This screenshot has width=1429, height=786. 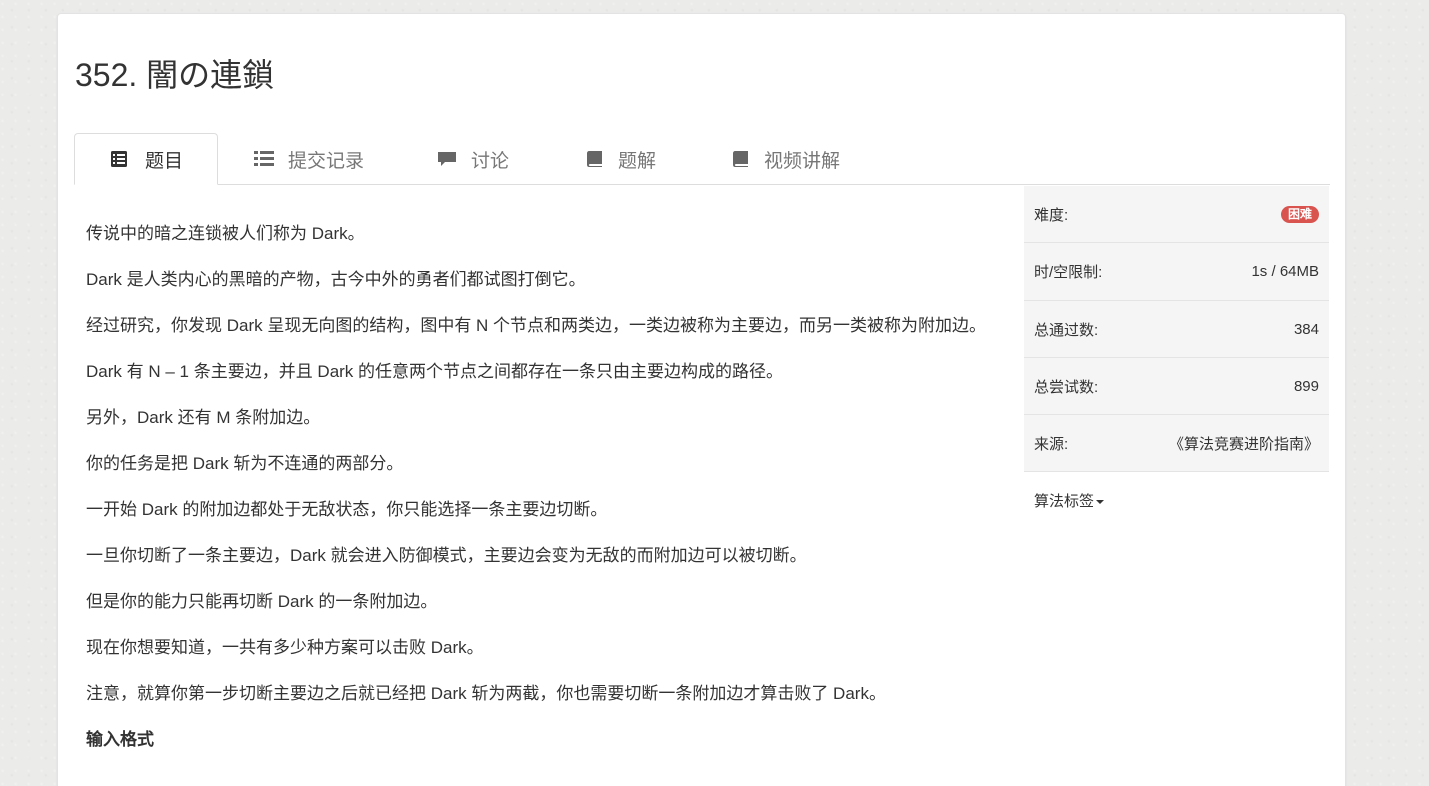 I want to click on description-paragraph: 现在你想要知道，一共有多少种方案可以击败 Dark。, so click(x=285, y=647).